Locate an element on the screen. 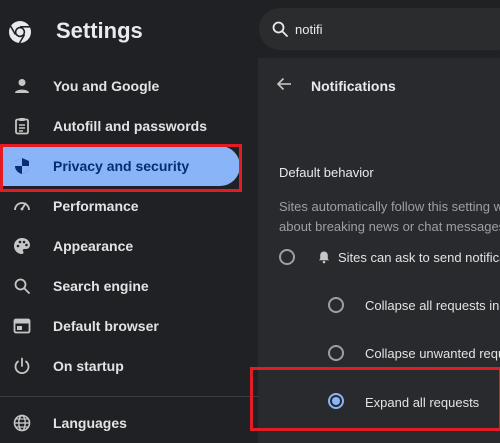 This screenshot has height=443, width=500. sidebar-item-performance: Performance is located at coordinates (120, 206).